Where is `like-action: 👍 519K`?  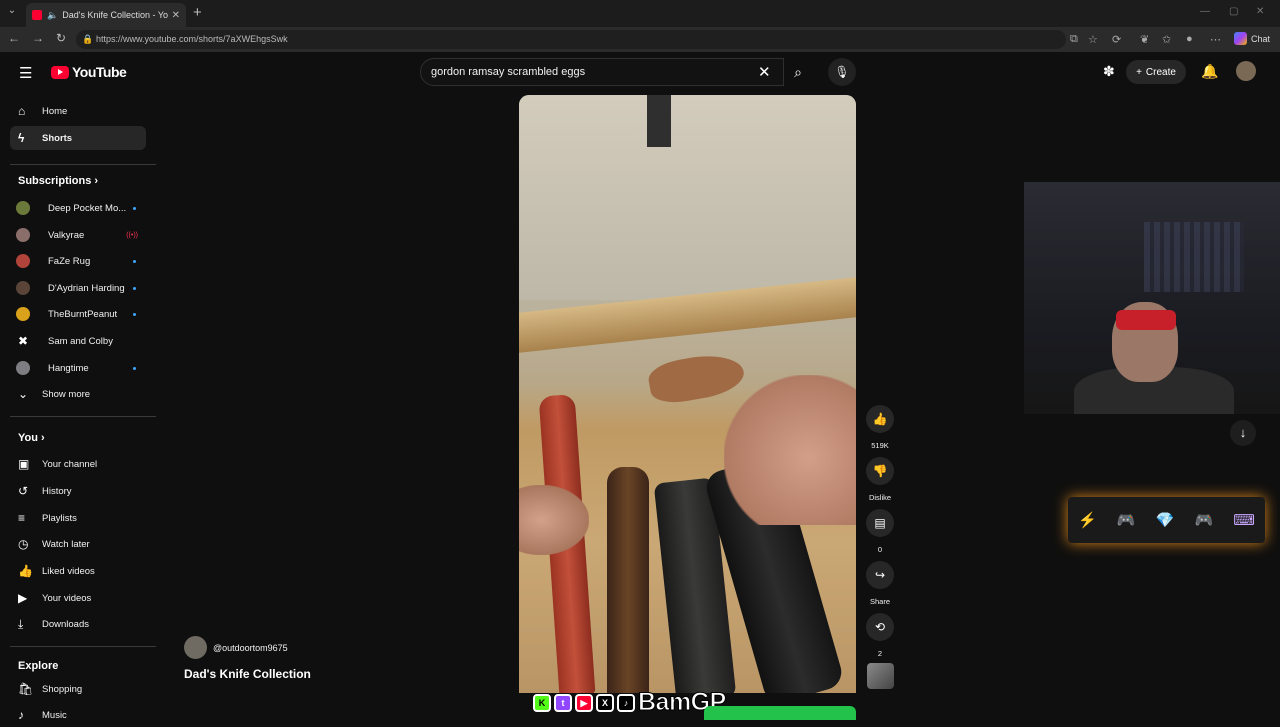
like-action: 👍 519K is located at coordinates (880, 427).